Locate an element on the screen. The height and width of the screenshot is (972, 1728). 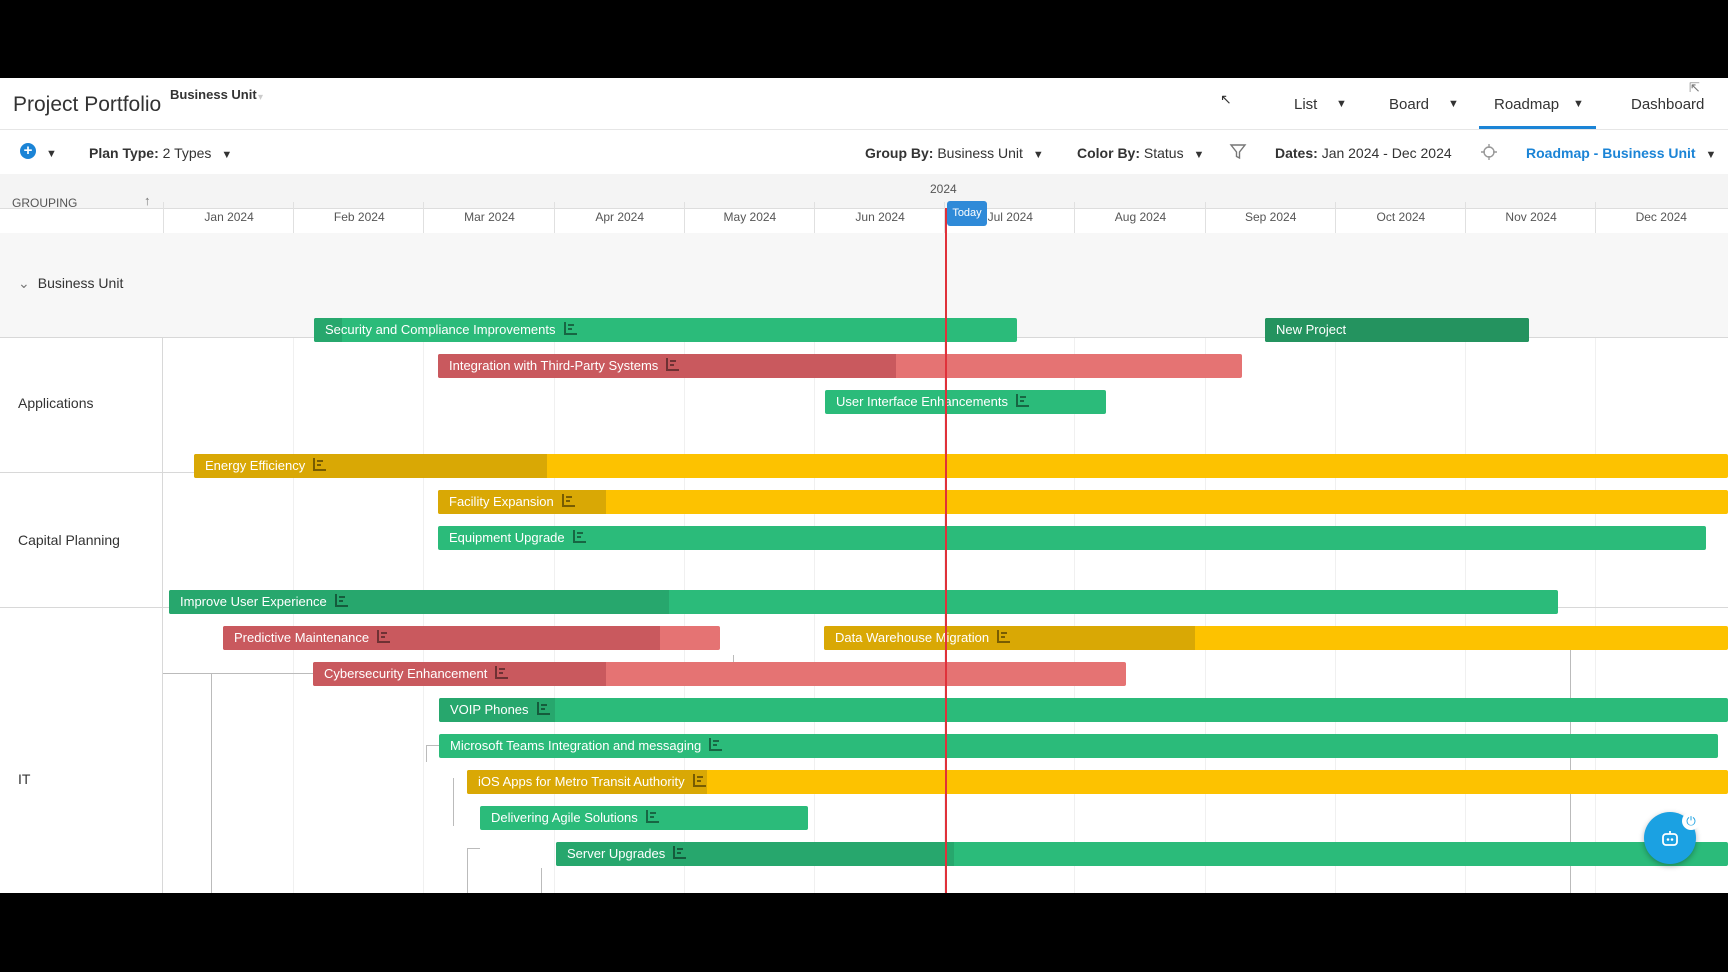
today-line is located at coordinates (946, 550).